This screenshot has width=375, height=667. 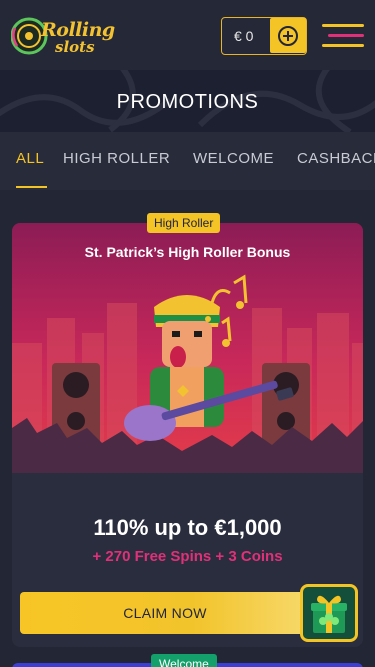 I want to click on balance-box: € 0, so click(x=264, y=36).